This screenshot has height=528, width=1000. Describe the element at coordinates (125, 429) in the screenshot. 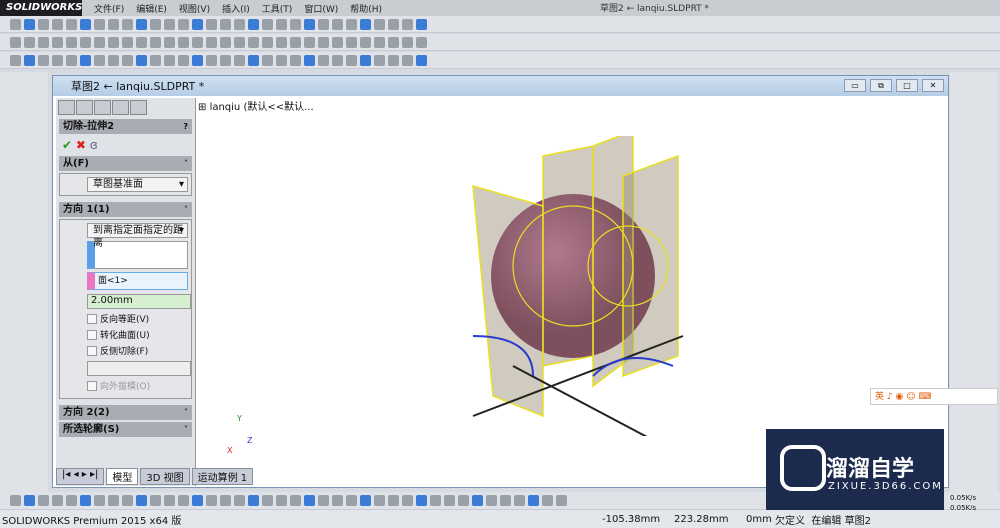

I see `selected-contours-header: 所选轮廓(S) ˅` at that location.